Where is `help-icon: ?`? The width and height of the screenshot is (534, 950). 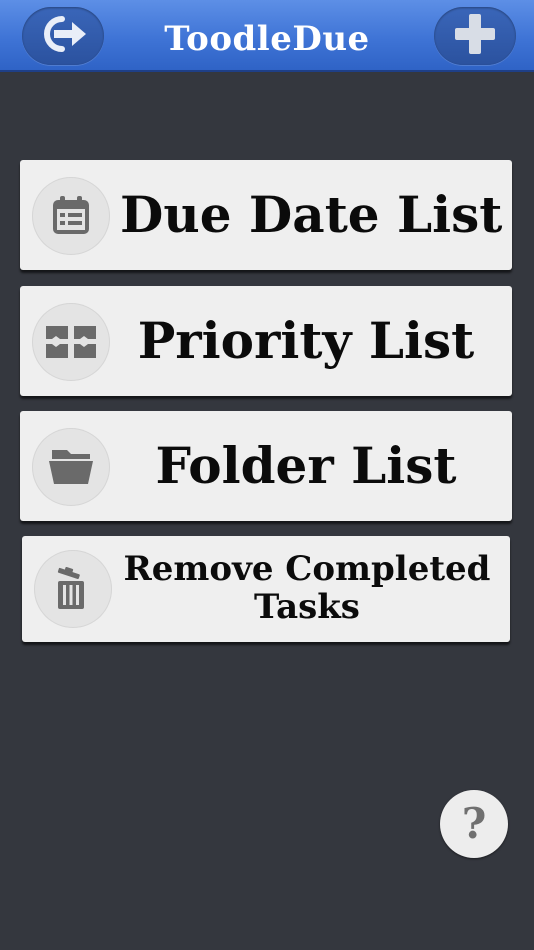
help-icon: ? is located at coordinates (474, 823).